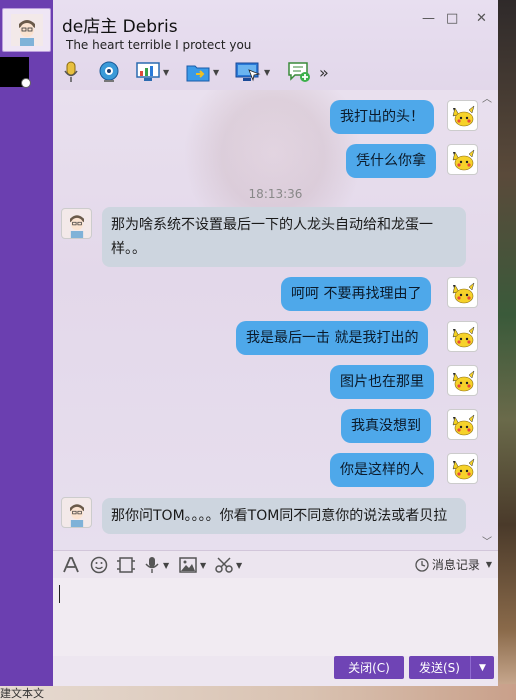 Image resolution: width=516 pixels, height=700 pixels. Describe the element at coordinates (332, 338) in the screenshot. I see `message-bubble-outgoing: 我是最后一击 就是我打出的` at that location.